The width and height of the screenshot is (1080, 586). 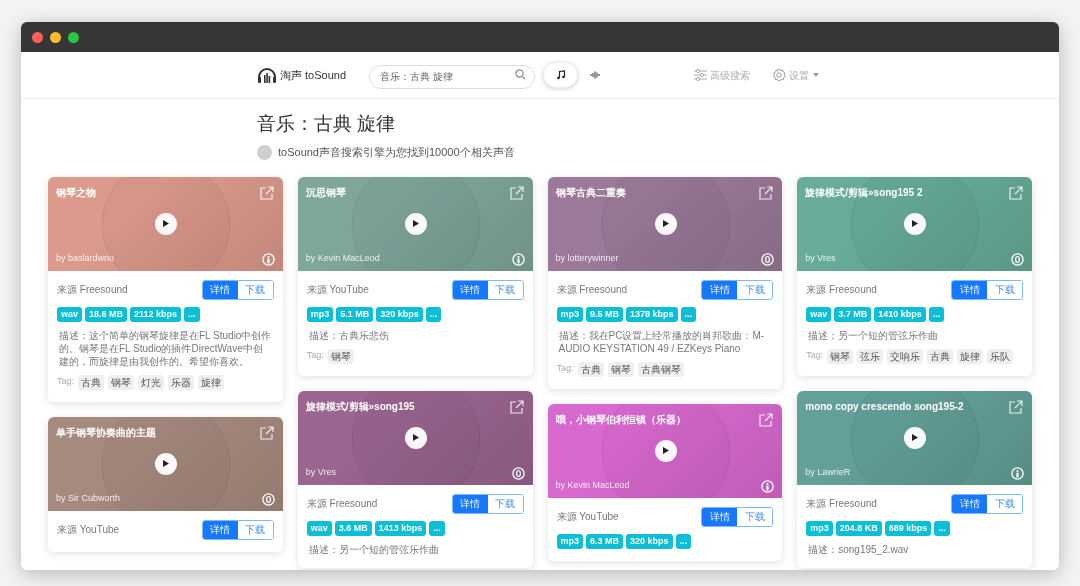 What do you see at coordinates (587, 258) in the screenshot?
I see `author-name: by lotterywinner` at bounding box center [587, 258].